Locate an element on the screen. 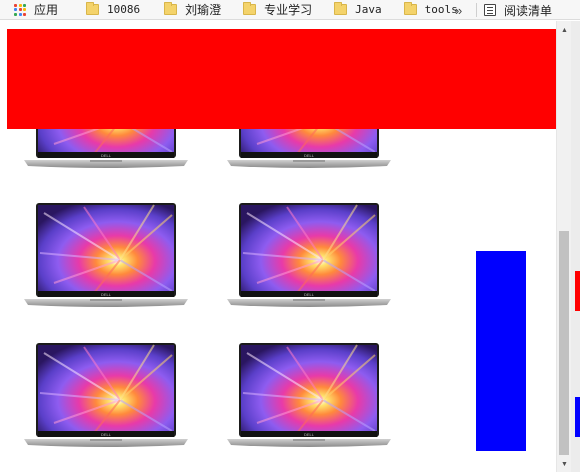  bookmark-label: tools is located at coordinates (441, 9).